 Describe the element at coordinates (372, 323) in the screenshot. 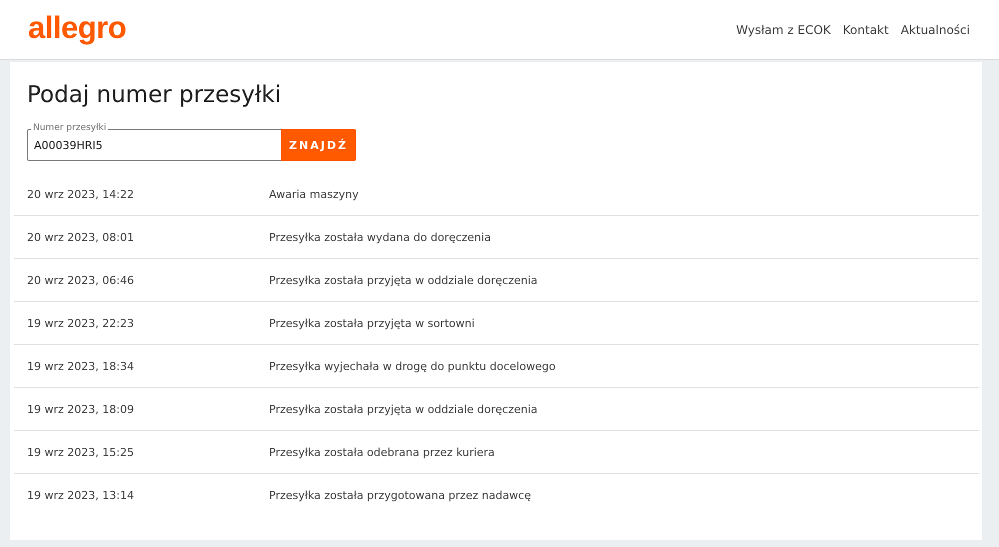

I see `event-status: Przesyłka została przyjęta w sortowni` at that location.